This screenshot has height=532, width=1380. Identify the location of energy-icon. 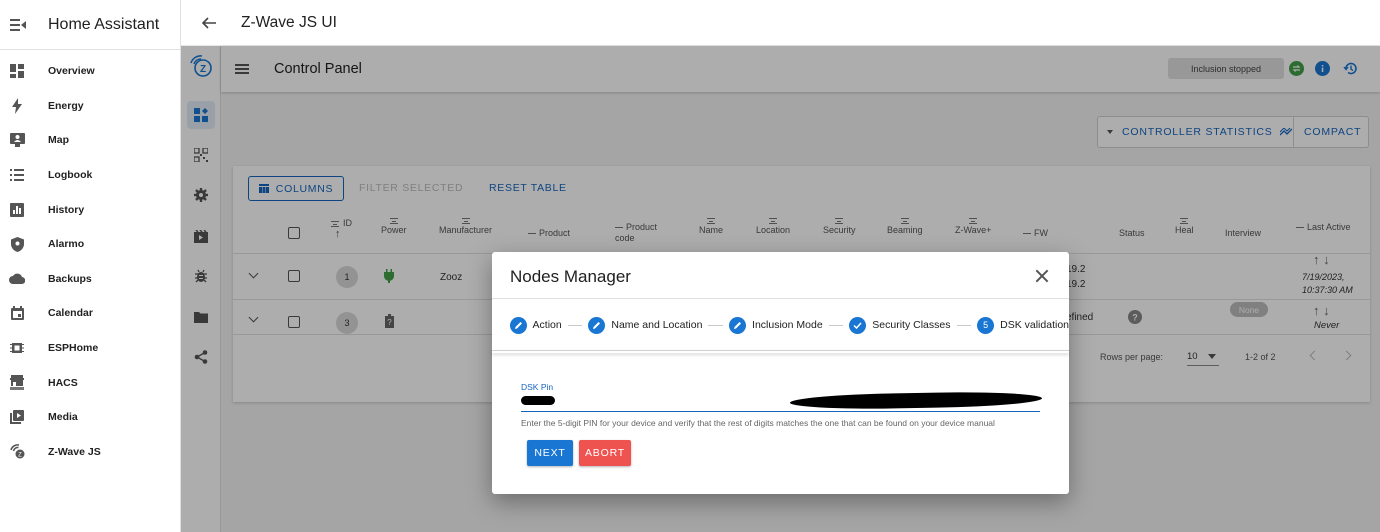
(17, 105).